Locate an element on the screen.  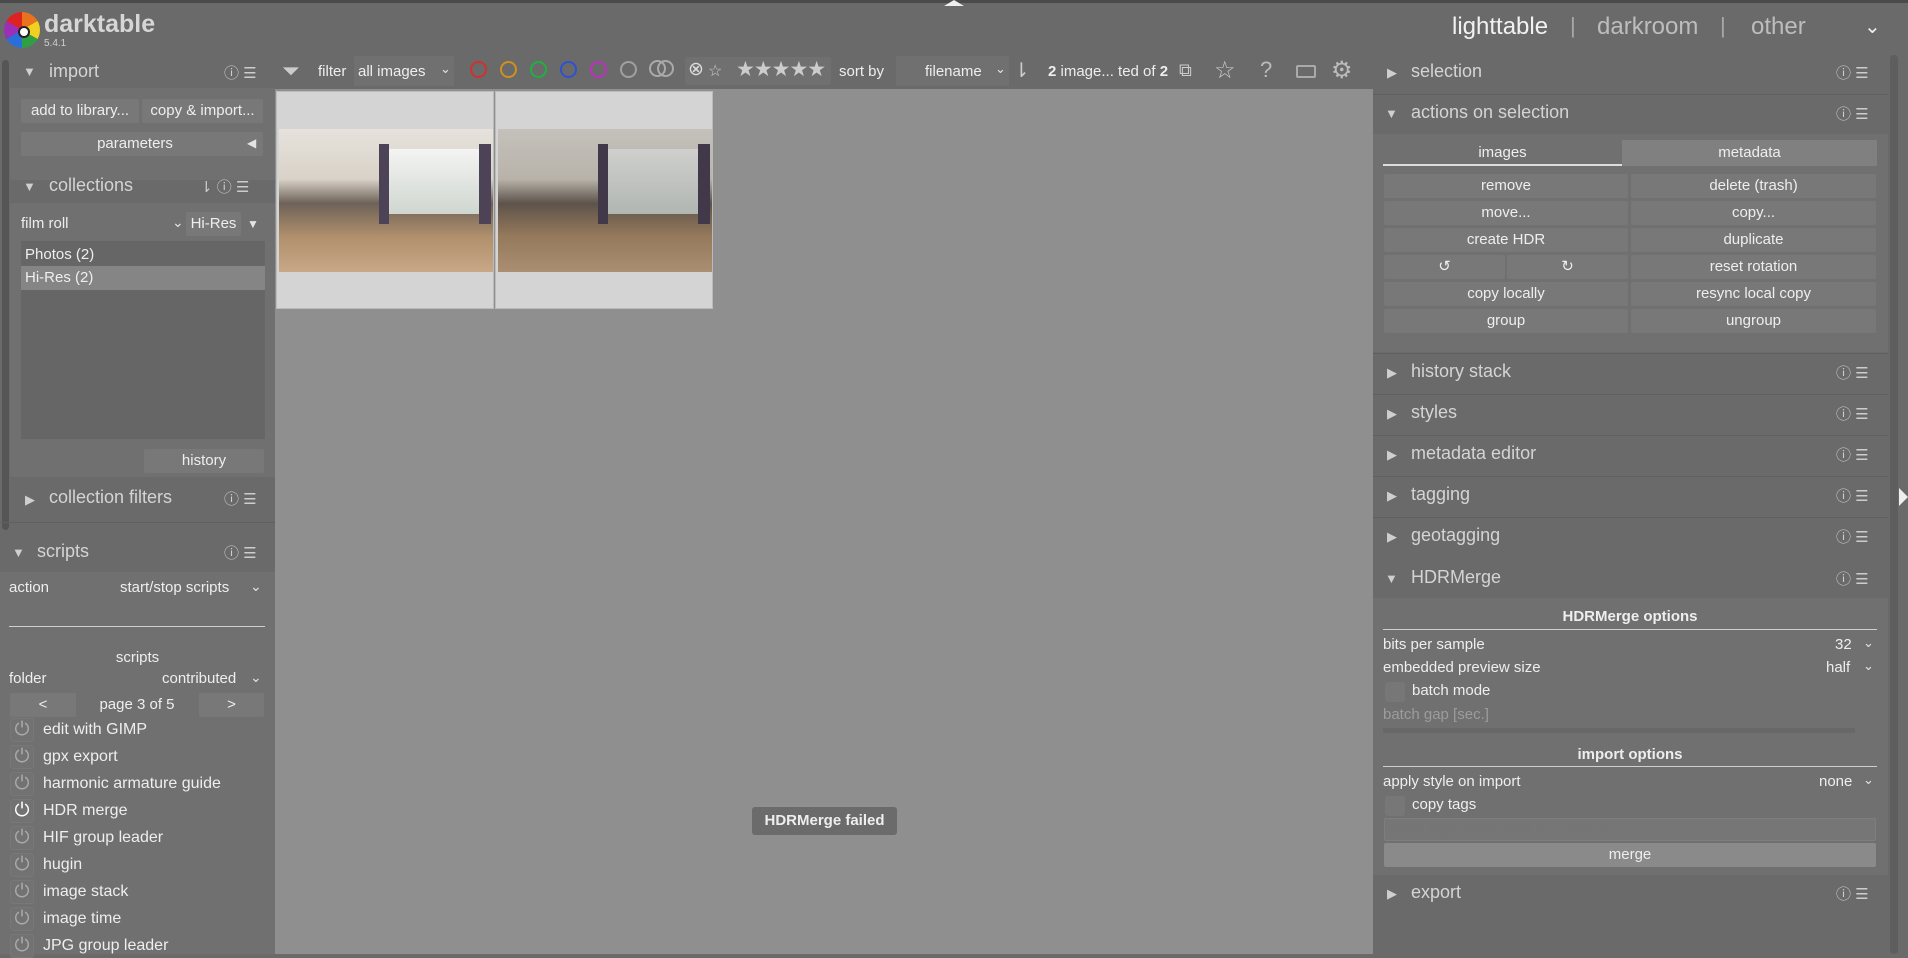
preview-size-dropdown: half is located at coordinates (1838, 667).